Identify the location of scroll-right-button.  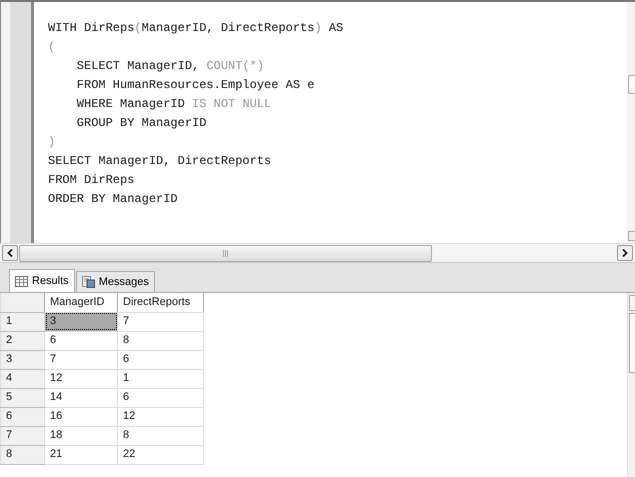
(625, 253).